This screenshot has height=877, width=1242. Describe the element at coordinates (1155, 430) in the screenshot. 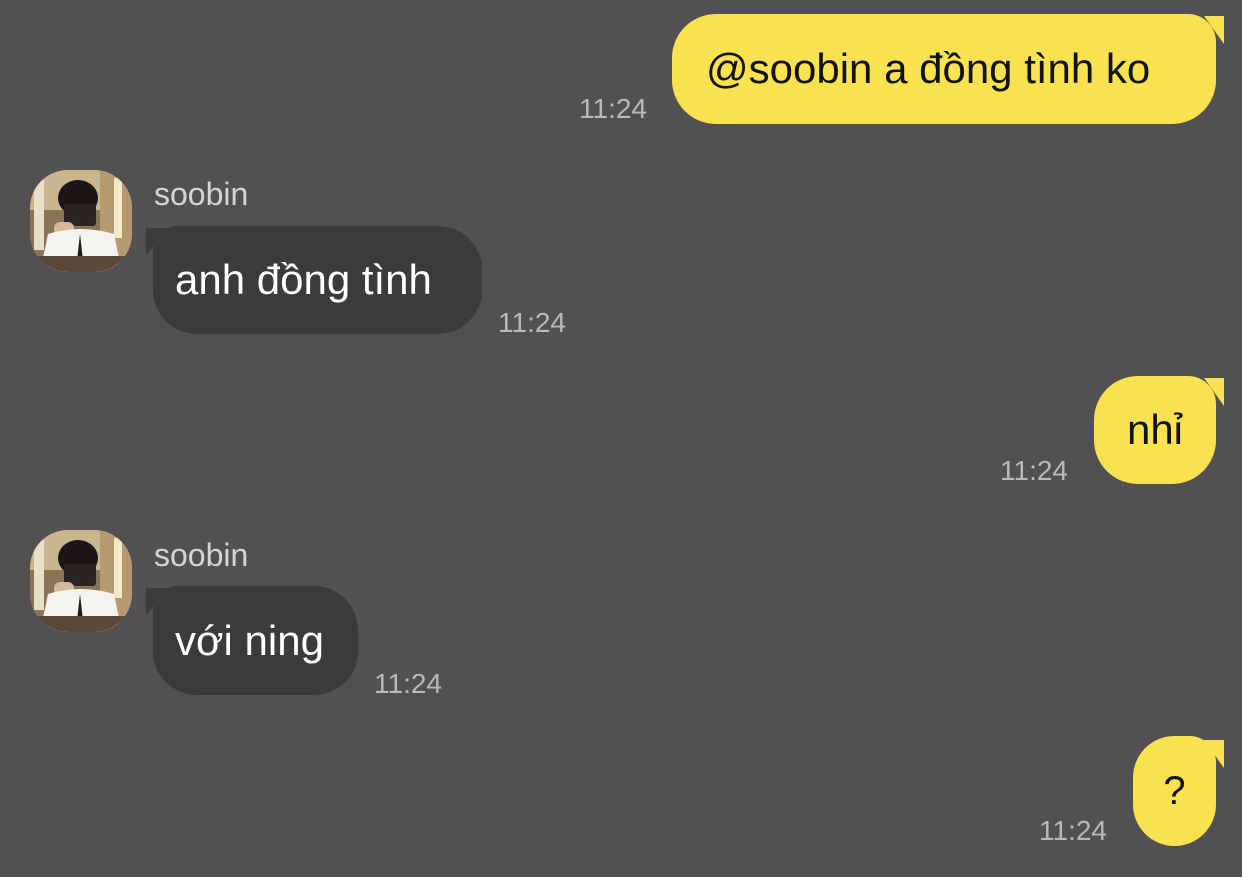

I see `message-bubble: nhỉ` at that location.